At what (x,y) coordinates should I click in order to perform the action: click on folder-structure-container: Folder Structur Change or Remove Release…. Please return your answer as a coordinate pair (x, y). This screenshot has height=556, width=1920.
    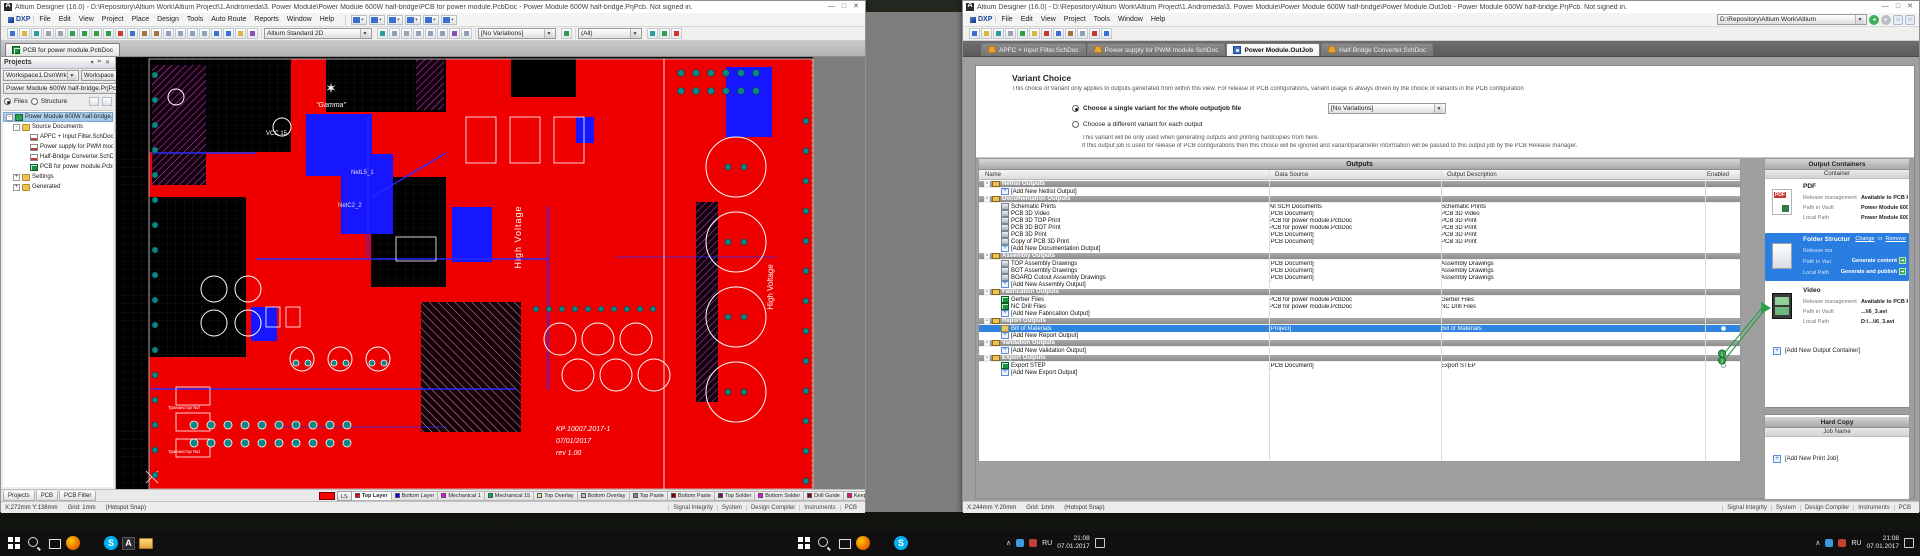
    Looking at the image, I should click on (1837, 257).